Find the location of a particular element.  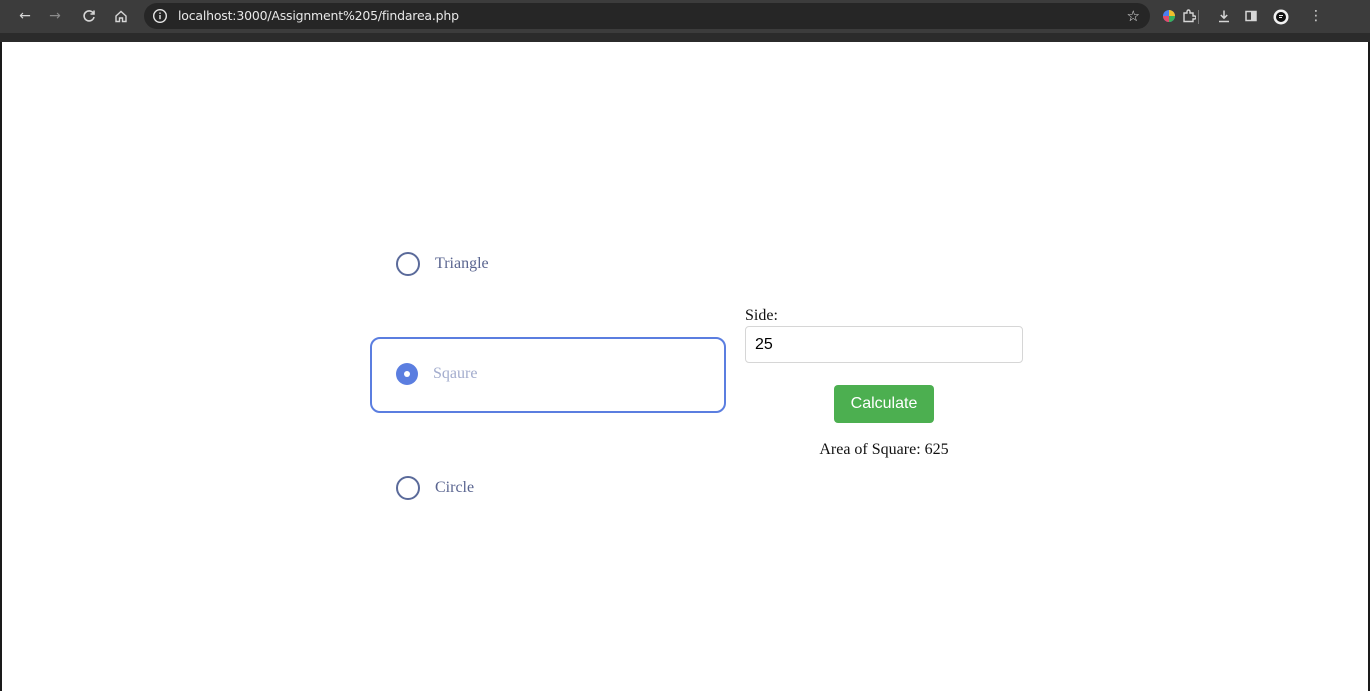

radio-option-square: Sqaure is located at coordinates (436, 374).